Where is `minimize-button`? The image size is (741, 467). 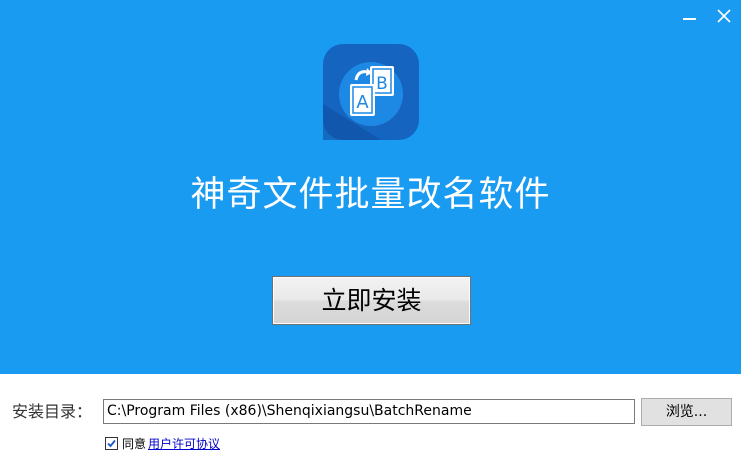 minimize-button is located at coordinates (690, 16).